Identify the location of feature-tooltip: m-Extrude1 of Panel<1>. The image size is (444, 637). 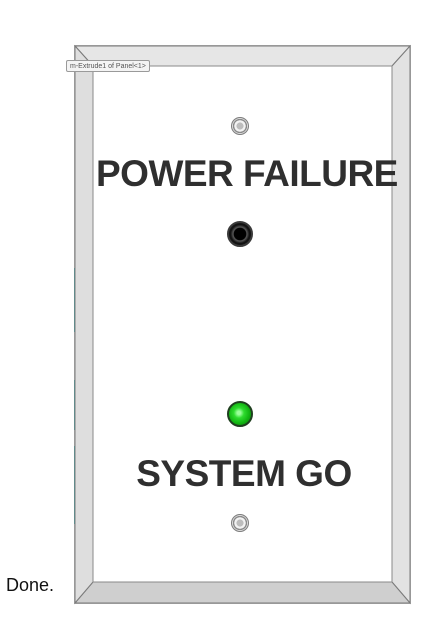
(108, 66).